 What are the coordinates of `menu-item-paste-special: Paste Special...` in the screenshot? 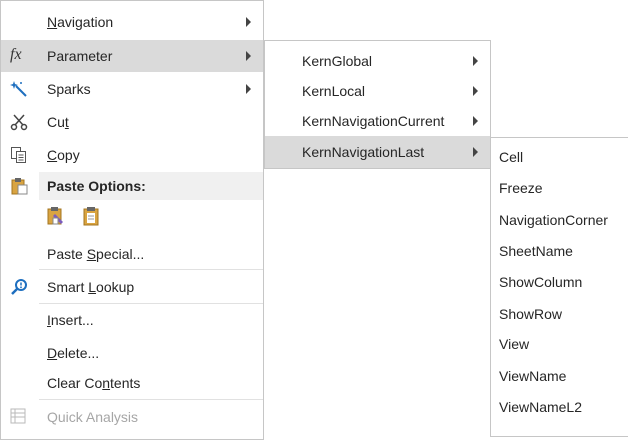 It's located at (132, 254).